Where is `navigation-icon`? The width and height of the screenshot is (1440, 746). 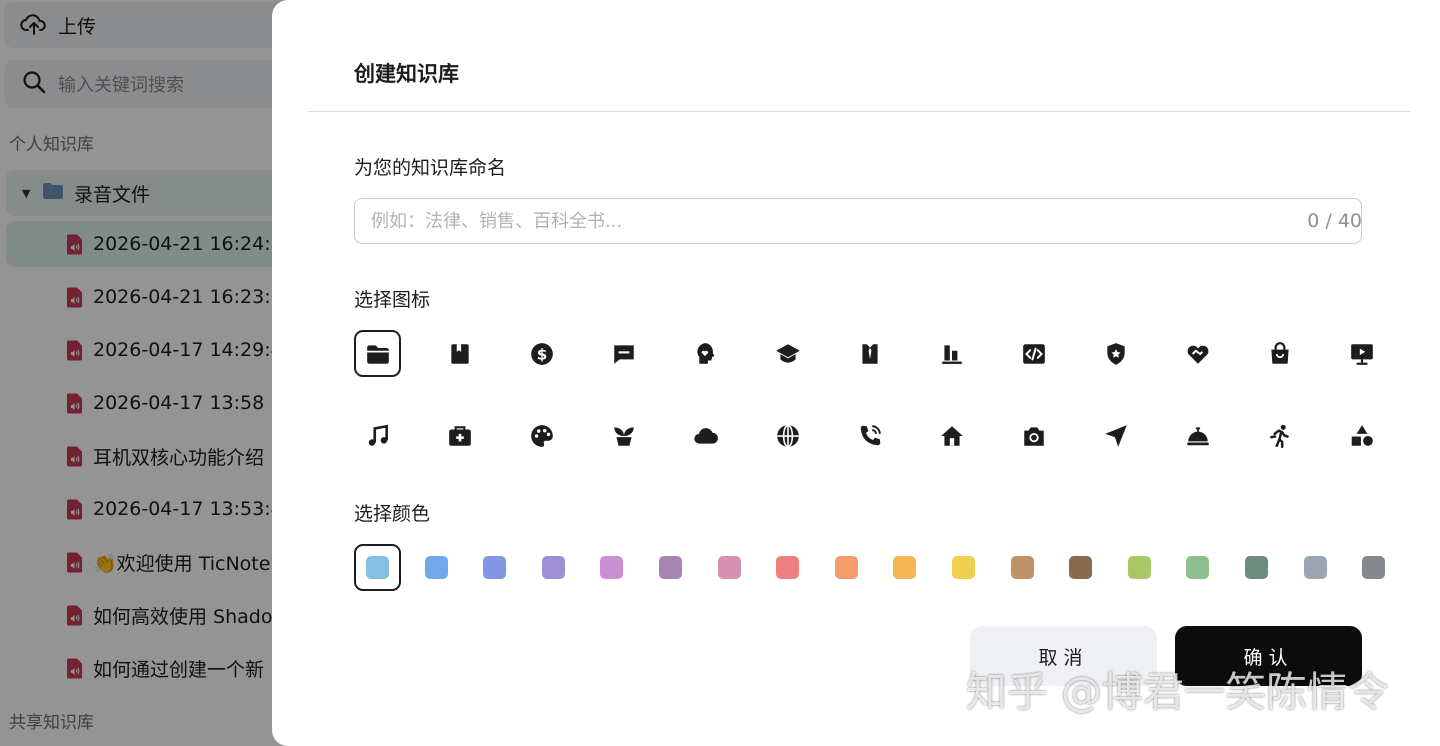
navigation-icon is located at coordinates (1116, 436).